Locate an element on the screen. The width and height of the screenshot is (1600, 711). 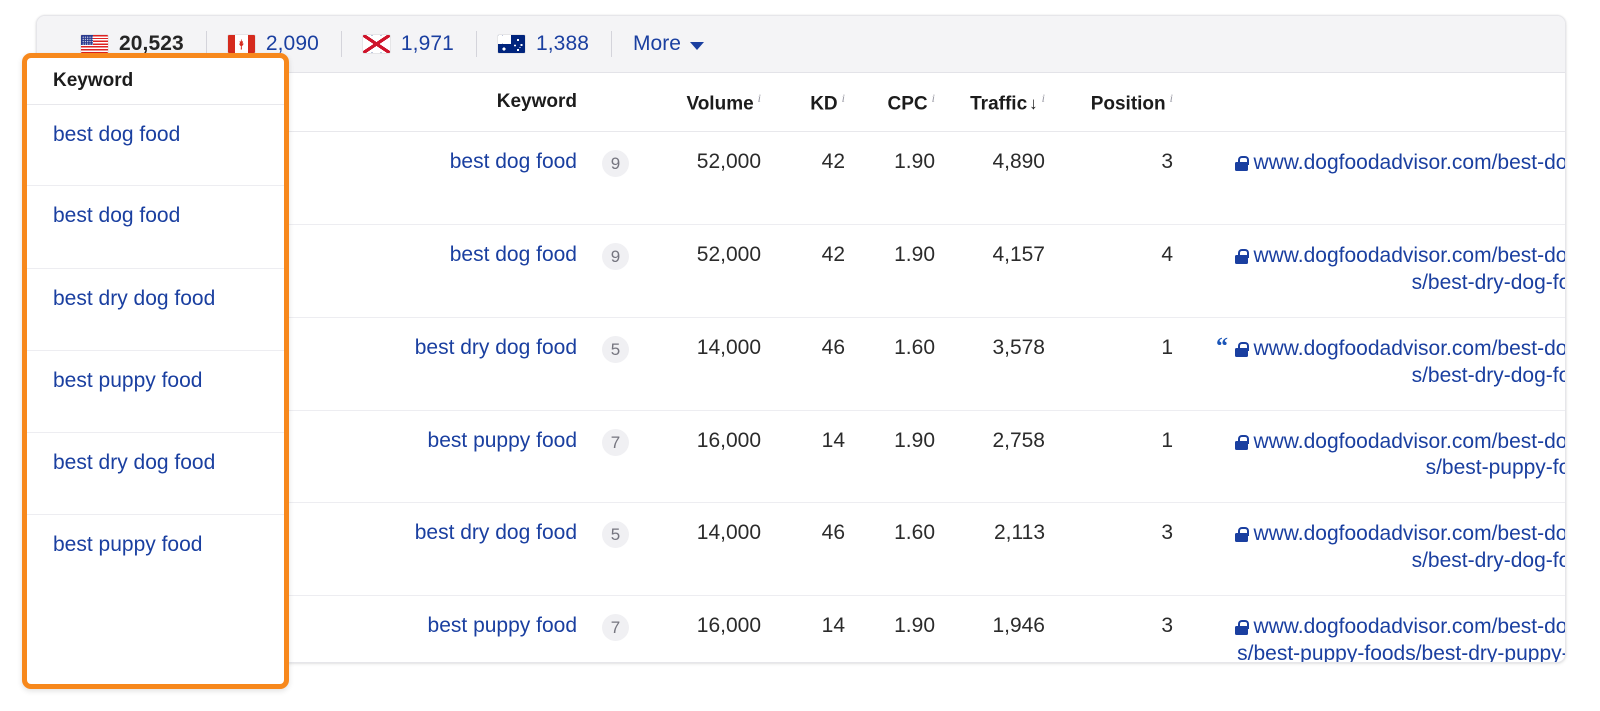
cell-position: 4 is located at coordinates (1109, 271).